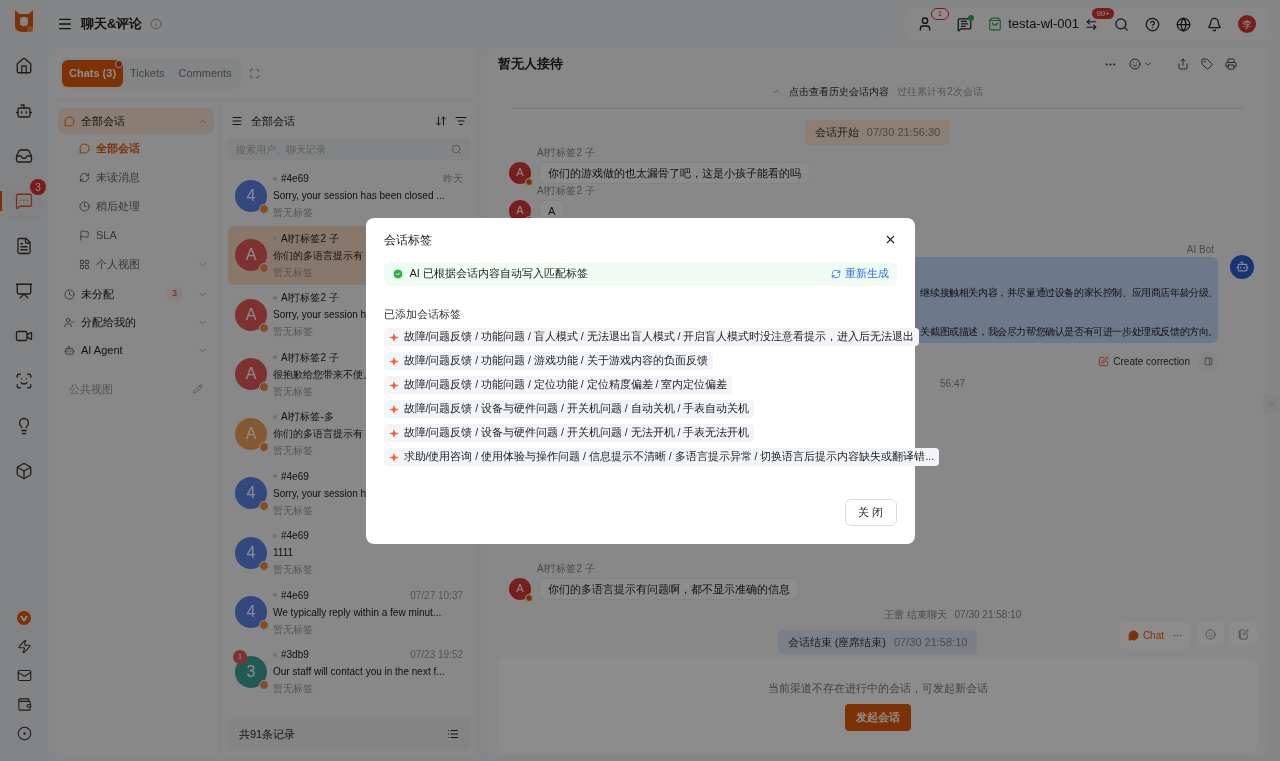 The width and height of the screenshot is (1280, 761). Describe the element at coordinates (1183, 24) in the screenshot. I see `globe-icon` at that location.